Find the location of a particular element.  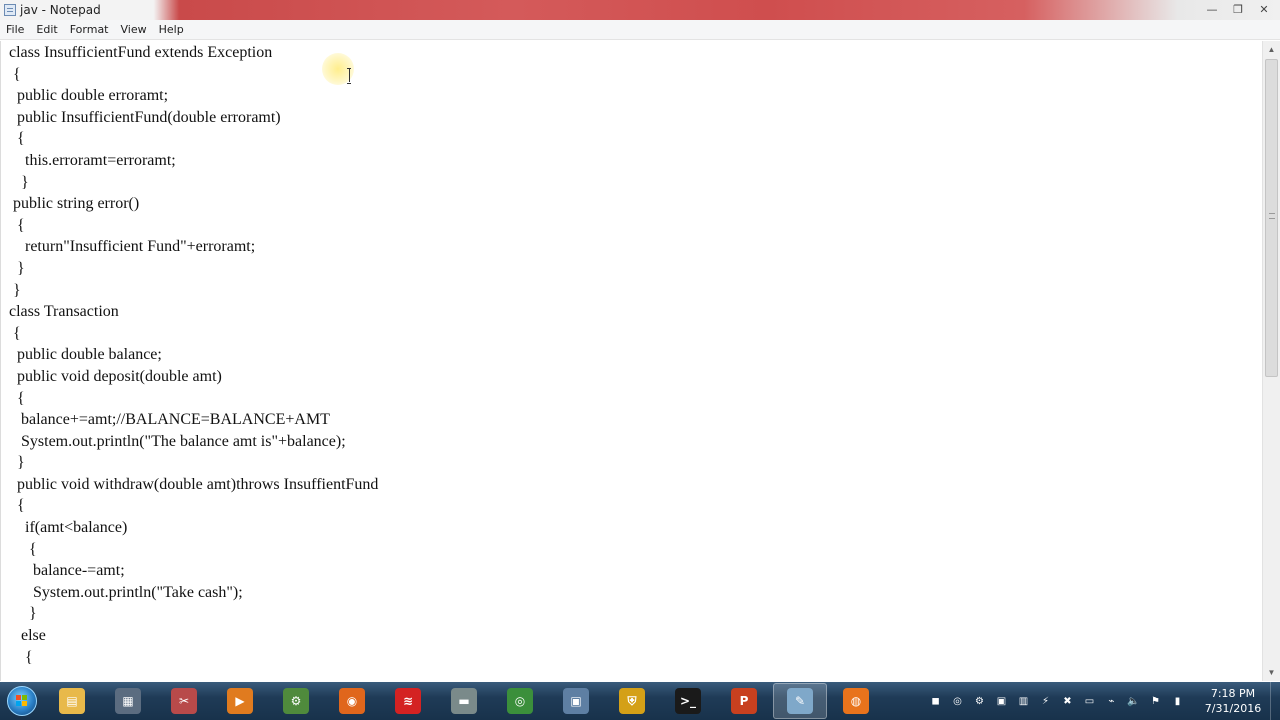

calculator-icon: ▦ is located at coordinates (128, 701).